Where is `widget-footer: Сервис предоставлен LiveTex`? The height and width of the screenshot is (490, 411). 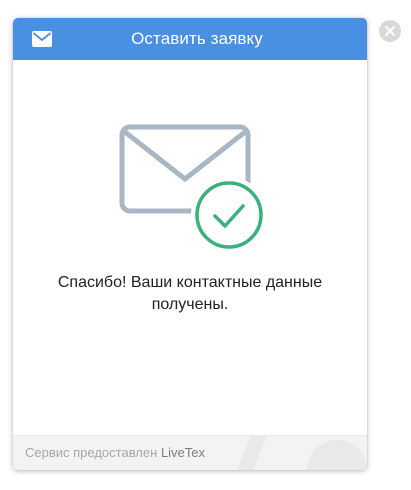 widget-footer: Сервис предоставлен LiveTex is located at coordinates (190, 452).